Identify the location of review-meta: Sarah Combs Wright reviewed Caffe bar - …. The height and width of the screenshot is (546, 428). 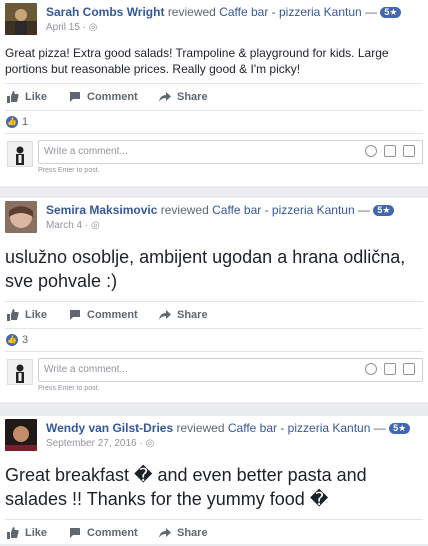
(224, 12).